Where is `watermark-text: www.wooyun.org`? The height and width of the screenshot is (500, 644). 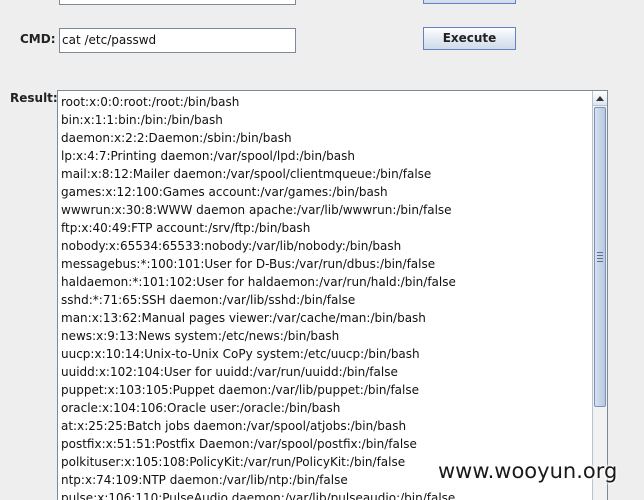 watermark-text: www.wooyun.org is located at coordinates (528, 471).